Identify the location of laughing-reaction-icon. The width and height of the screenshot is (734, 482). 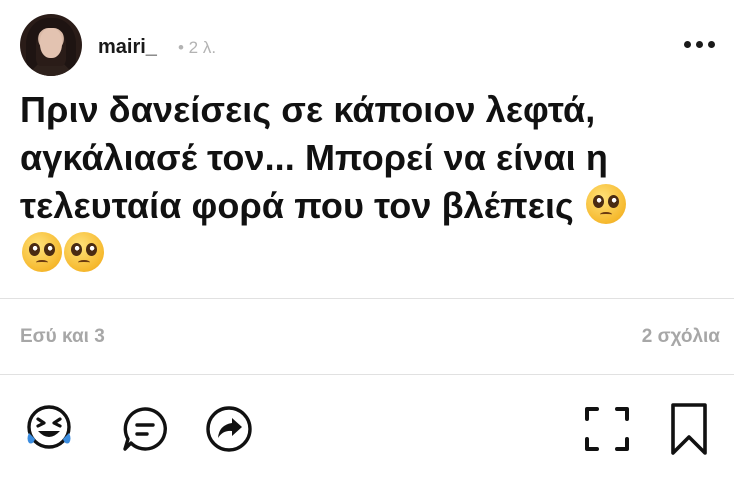
(49, 427).